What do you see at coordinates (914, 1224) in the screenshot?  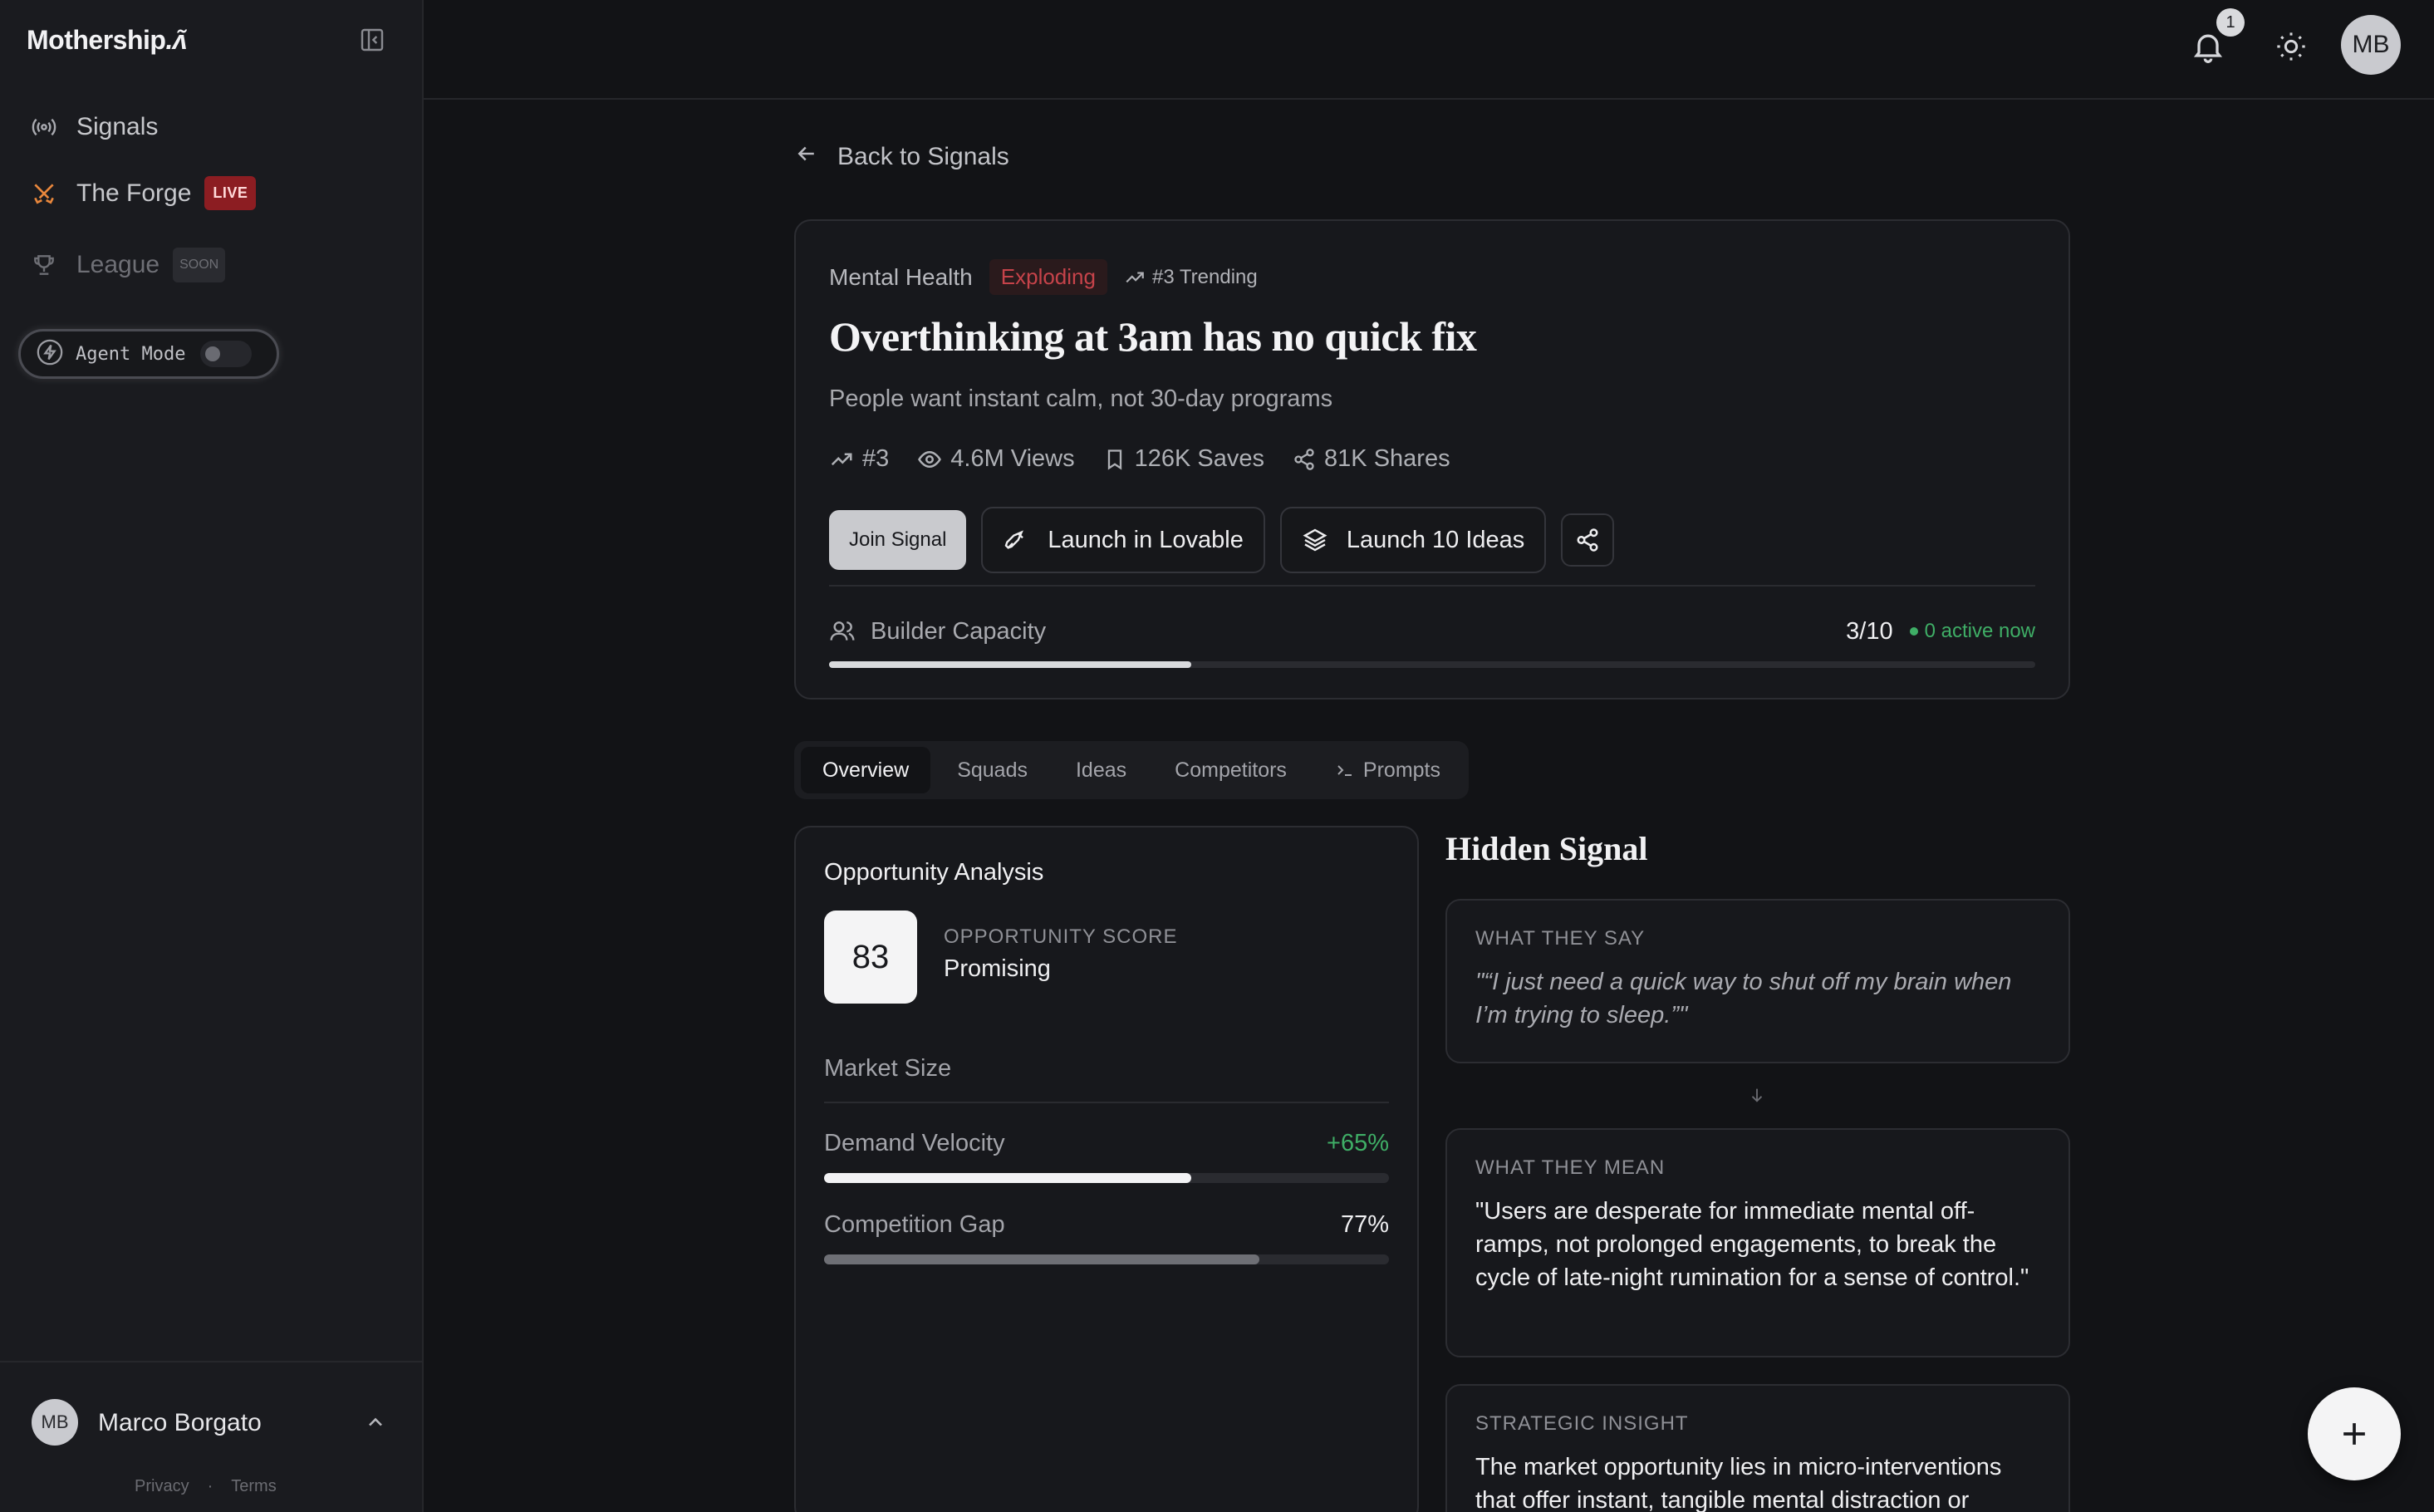 I see `competition-gap-label: Competition Gap` at bounding box center [914, 1224].